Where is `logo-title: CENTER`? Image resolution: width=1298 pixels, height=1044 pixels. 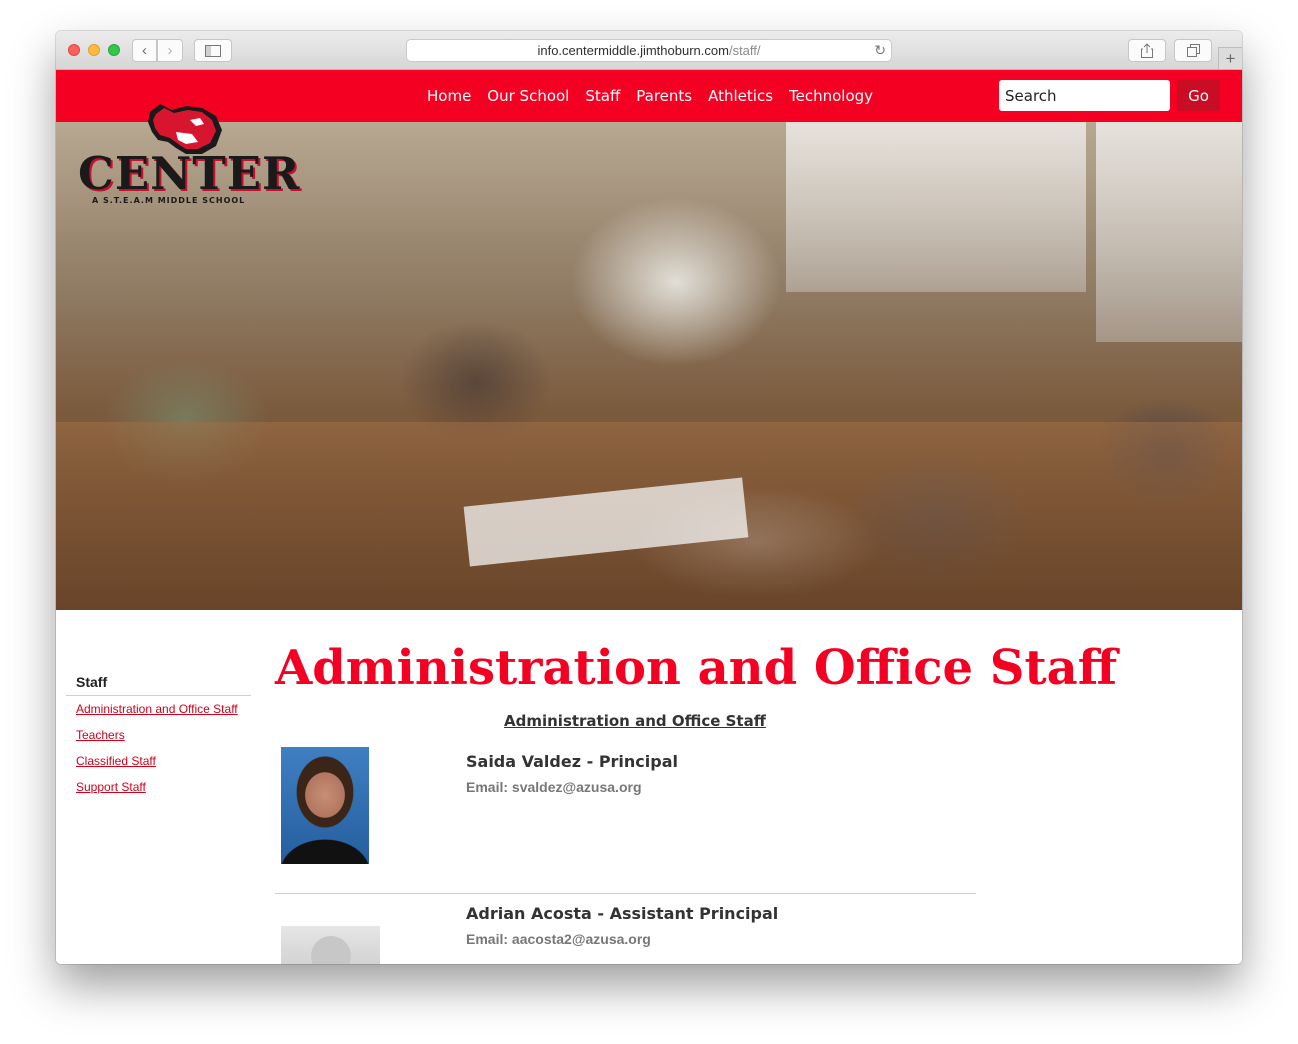 logo-title: CENTER is located at coordinates (189, 173).